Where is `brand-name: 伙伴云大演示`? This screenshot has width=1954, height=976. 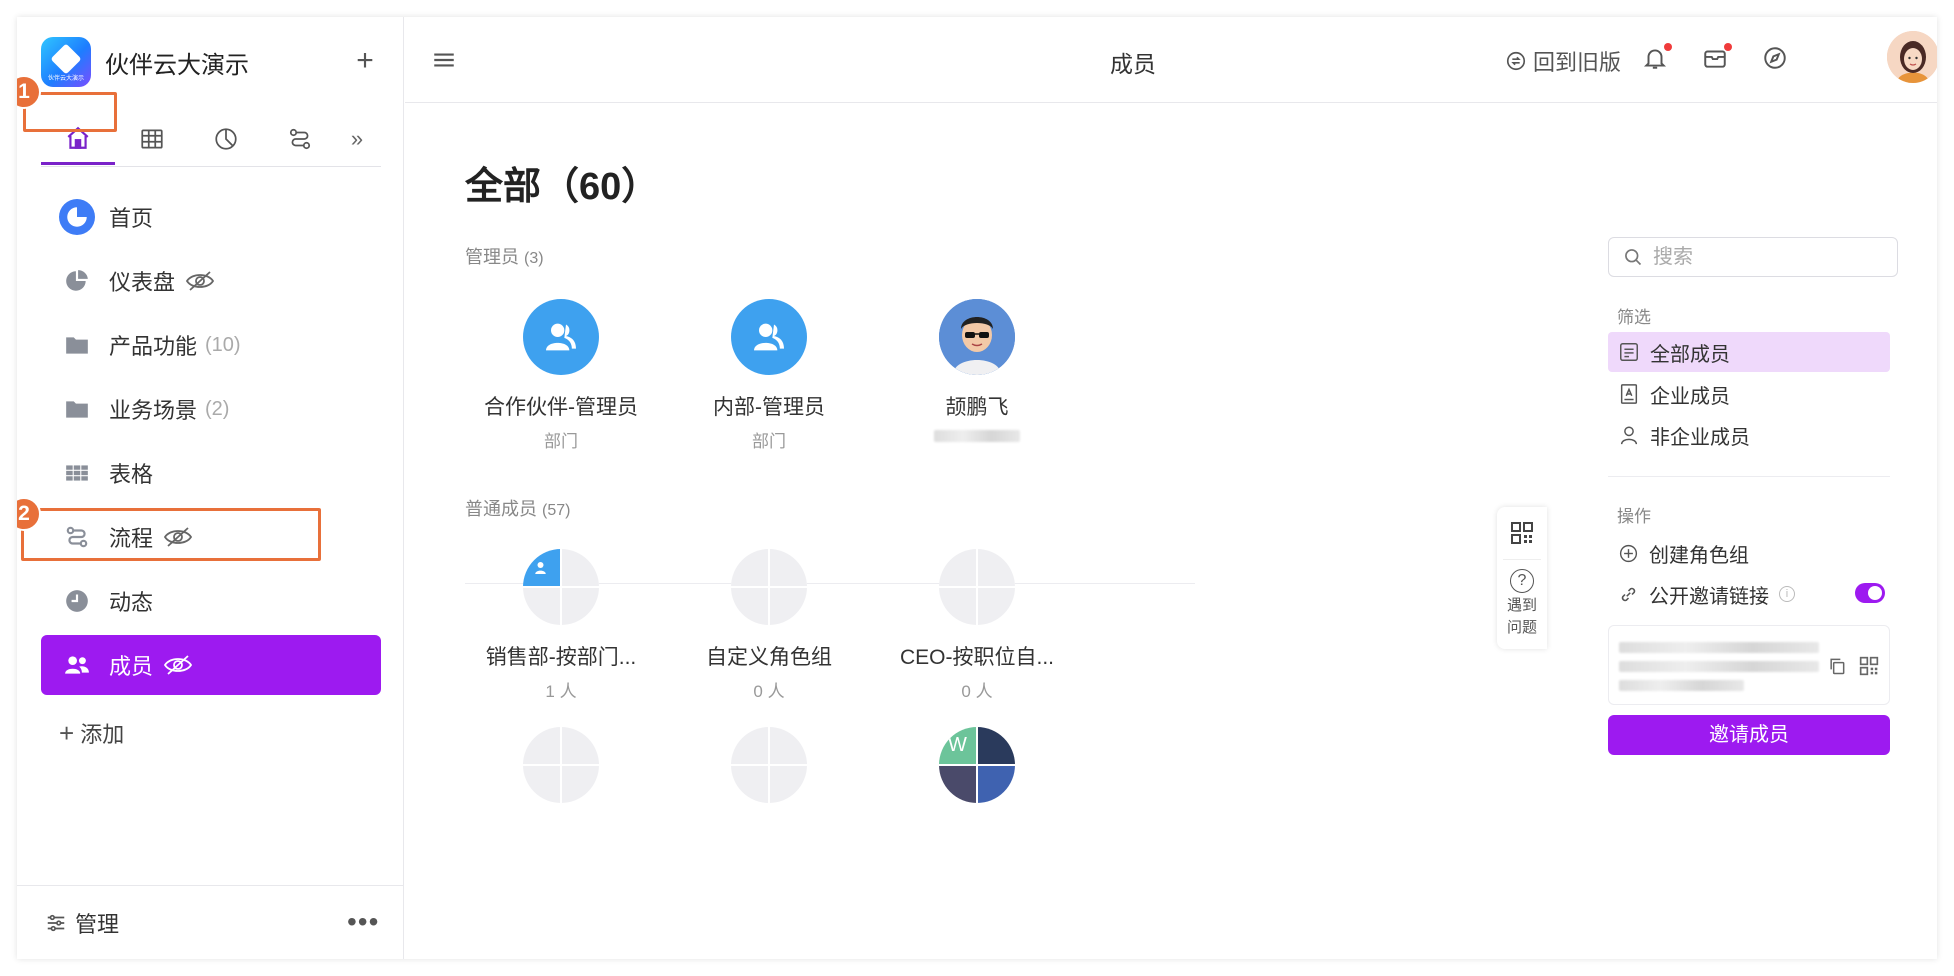
brand-name: 伙伴云大演示 is located at coordinates (177, 65).